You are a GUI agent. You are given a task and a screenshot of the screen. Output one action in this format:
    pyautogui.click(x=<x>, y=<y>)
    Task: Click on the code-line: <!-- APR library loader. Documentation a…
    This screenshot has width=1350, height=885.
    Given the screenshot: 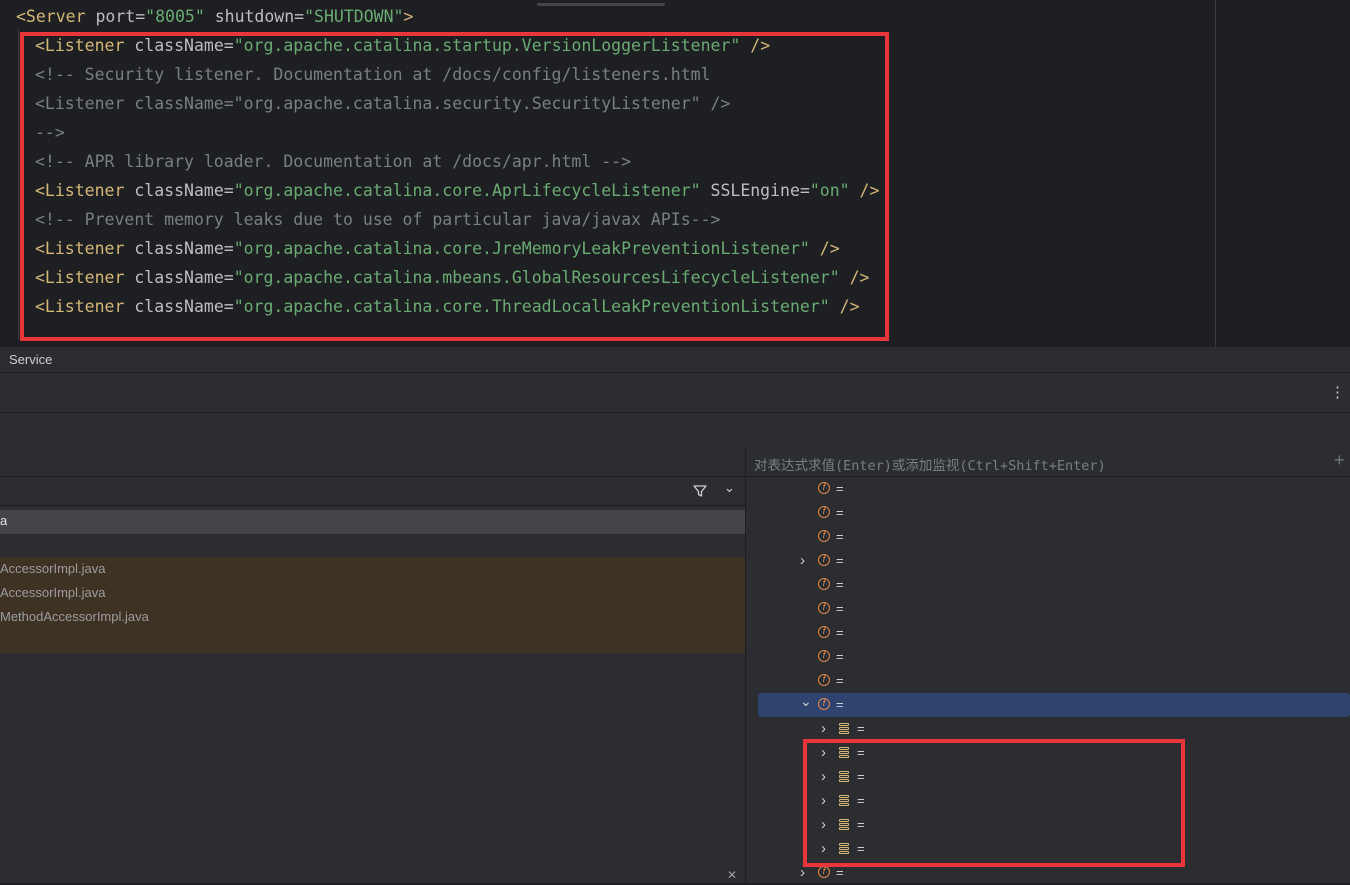 What is the action you would take?
    pyautogui.click(x=333, y=161)
    